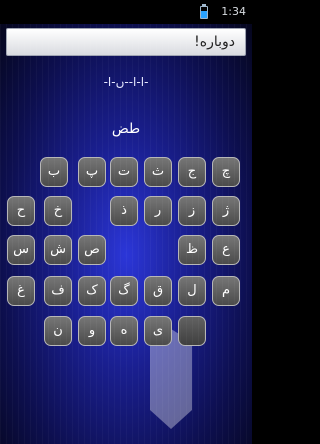 This screenshot has width=320, height=444. I want to click on letter-key: گ, so click(124, 291).